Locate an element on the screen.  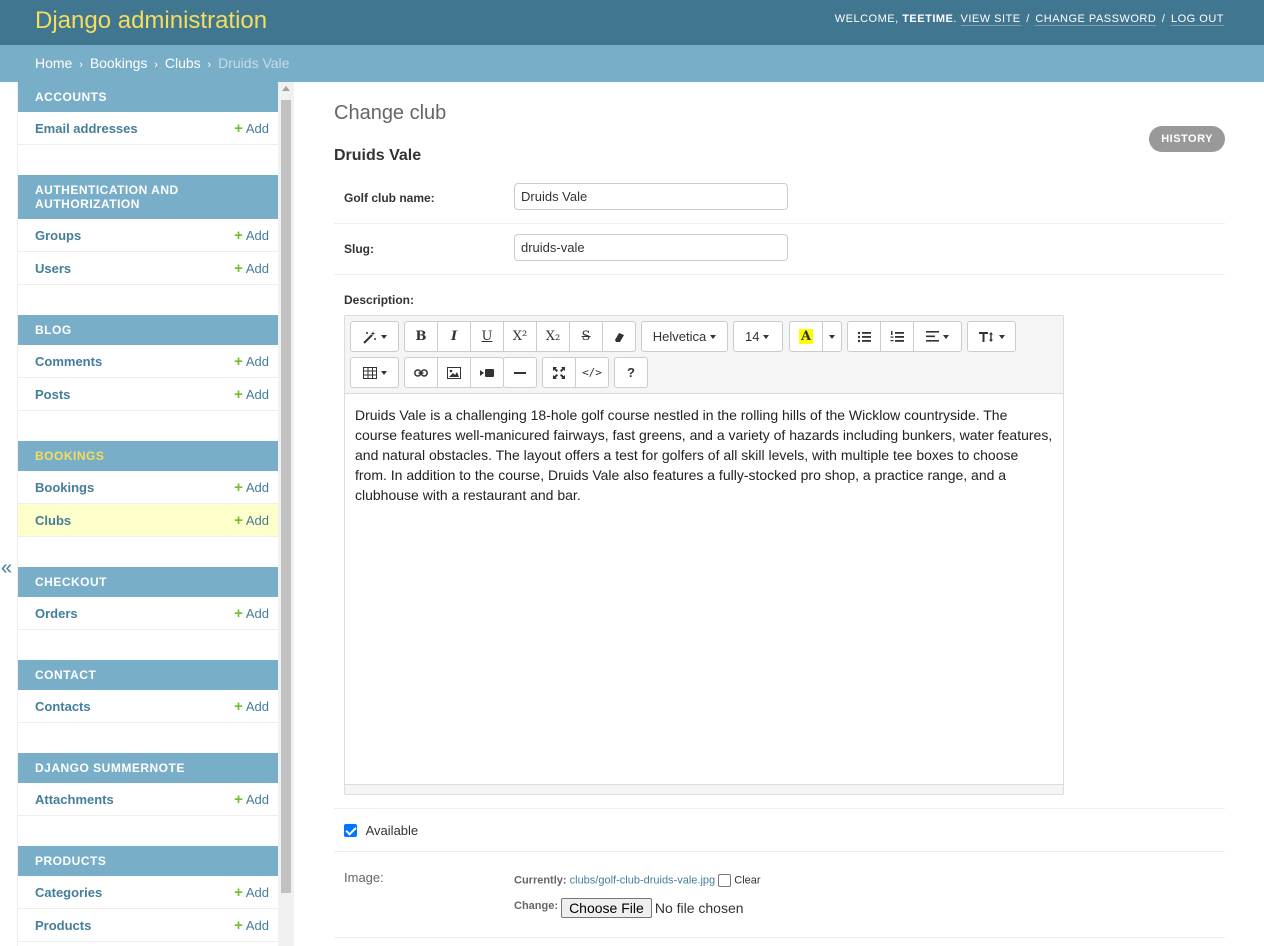
model-link: Attachments is located at coordinates (74, 799).